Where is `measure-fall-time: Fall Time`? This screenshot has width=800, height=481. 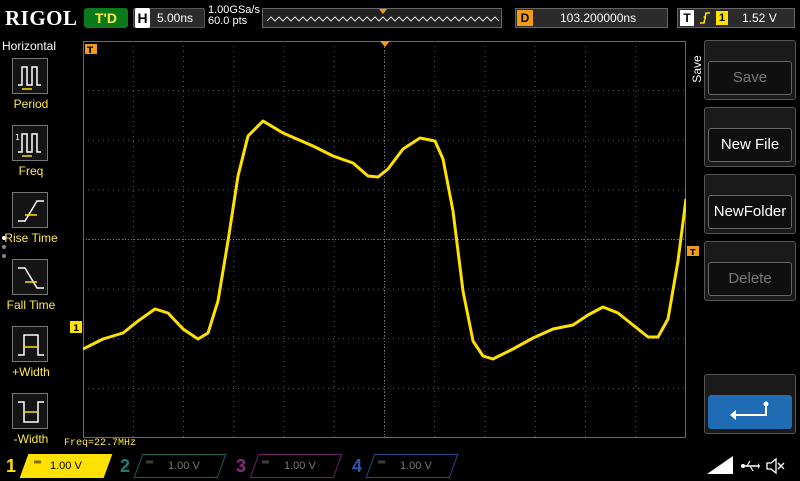
measure-fall-time: Fall Time is located at coordinates (31, 290).